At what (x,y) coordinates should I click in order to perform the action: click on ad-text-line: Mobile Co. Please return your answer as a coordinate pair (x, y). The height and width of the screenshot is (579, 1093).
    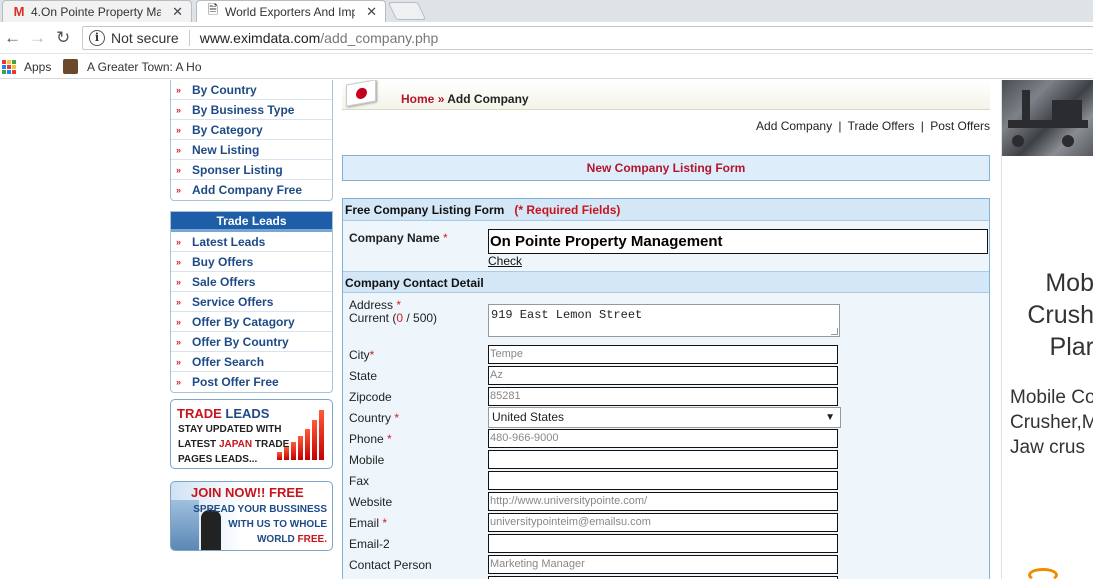
    Looking at the image, I should click on (1051, 397).